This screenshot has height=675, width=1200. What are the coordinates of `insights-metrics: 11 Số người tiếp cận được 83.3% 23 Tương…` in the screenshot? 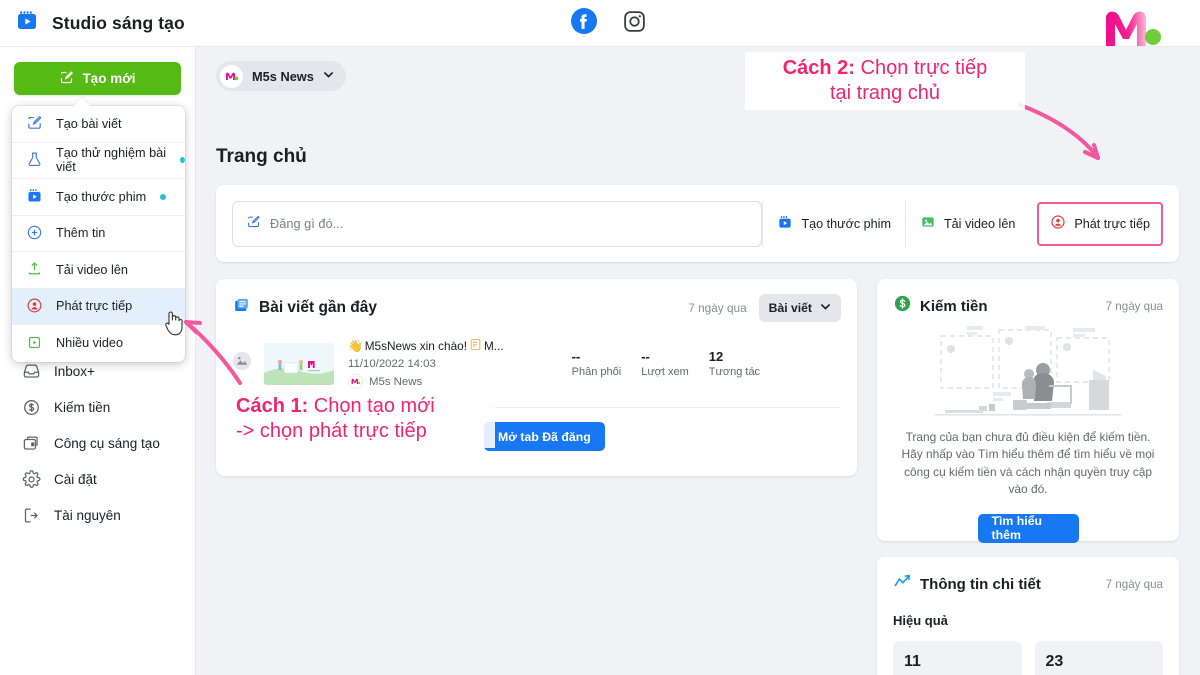 It's located at (1028, 658).